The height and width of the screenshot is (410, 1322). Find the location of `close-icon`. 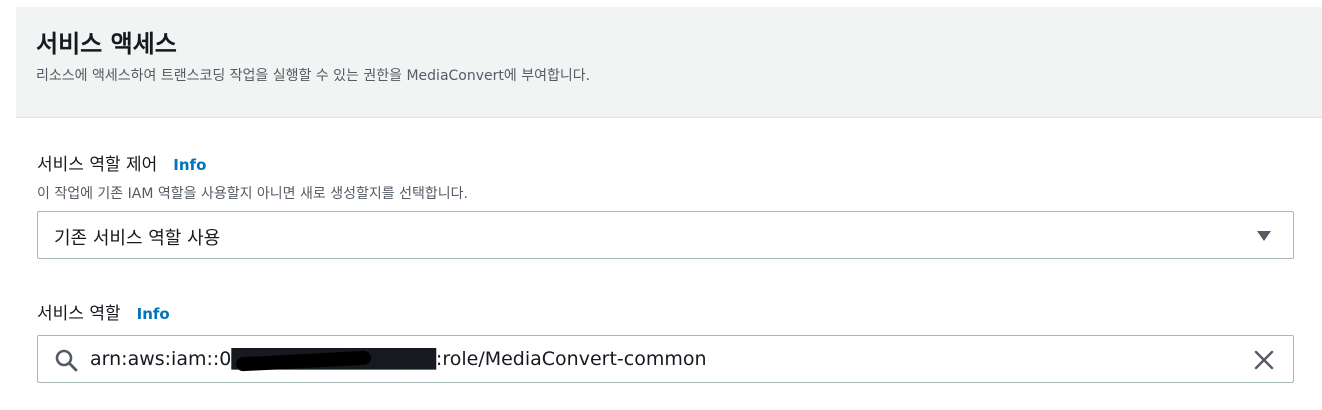

close-icon is located at coordinates (1264, 360).